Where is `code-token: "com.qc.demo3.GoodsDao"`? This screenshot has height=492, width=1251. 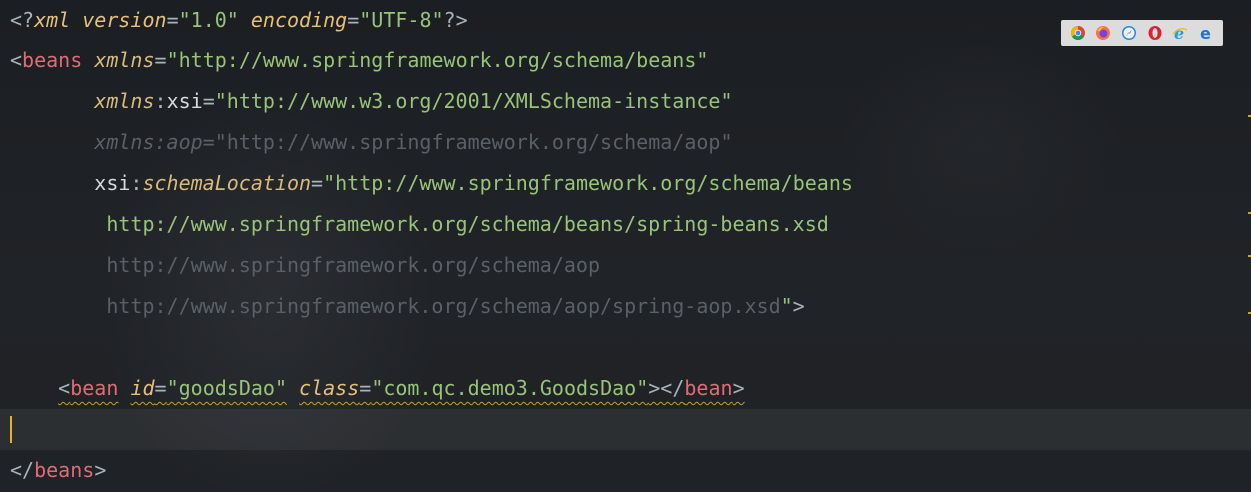
code-token: "com.qc.demo3.GoodsDao" is located at coordinates (510, 388).